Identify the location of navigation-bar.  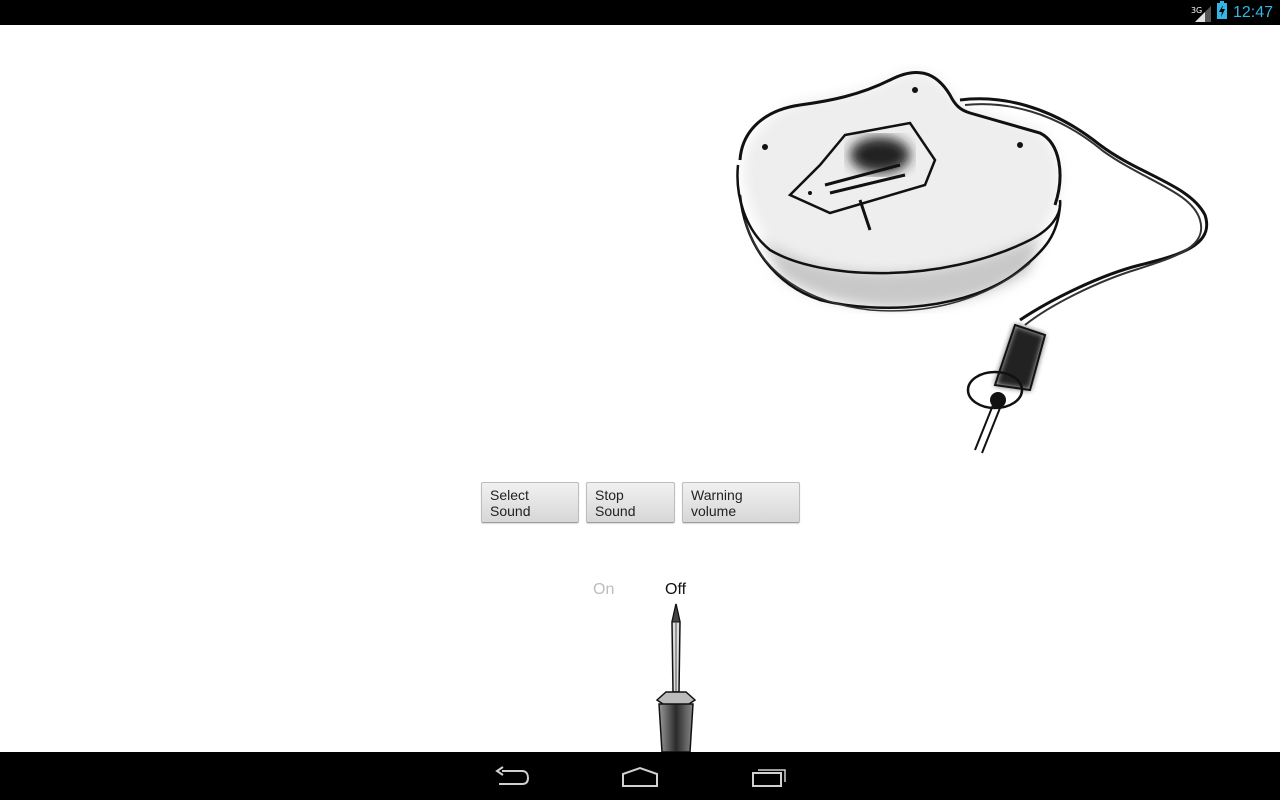
(640, 776).